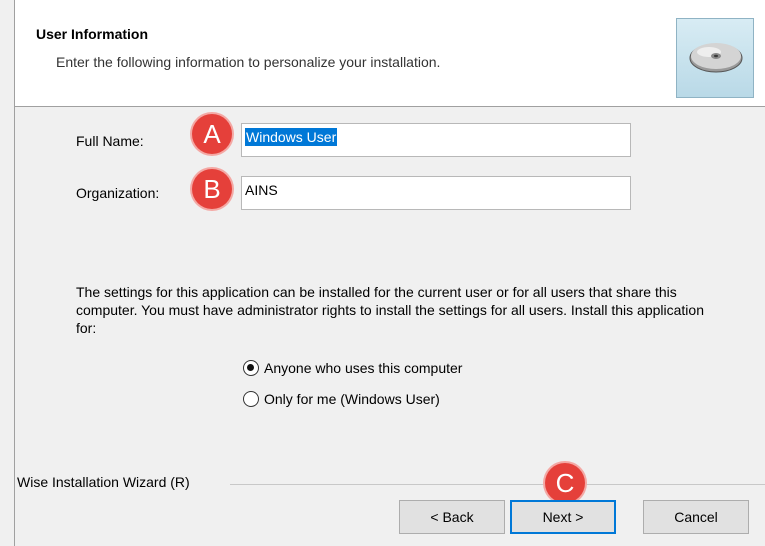  I want to click on next-button: Next >, so click(563, 517).